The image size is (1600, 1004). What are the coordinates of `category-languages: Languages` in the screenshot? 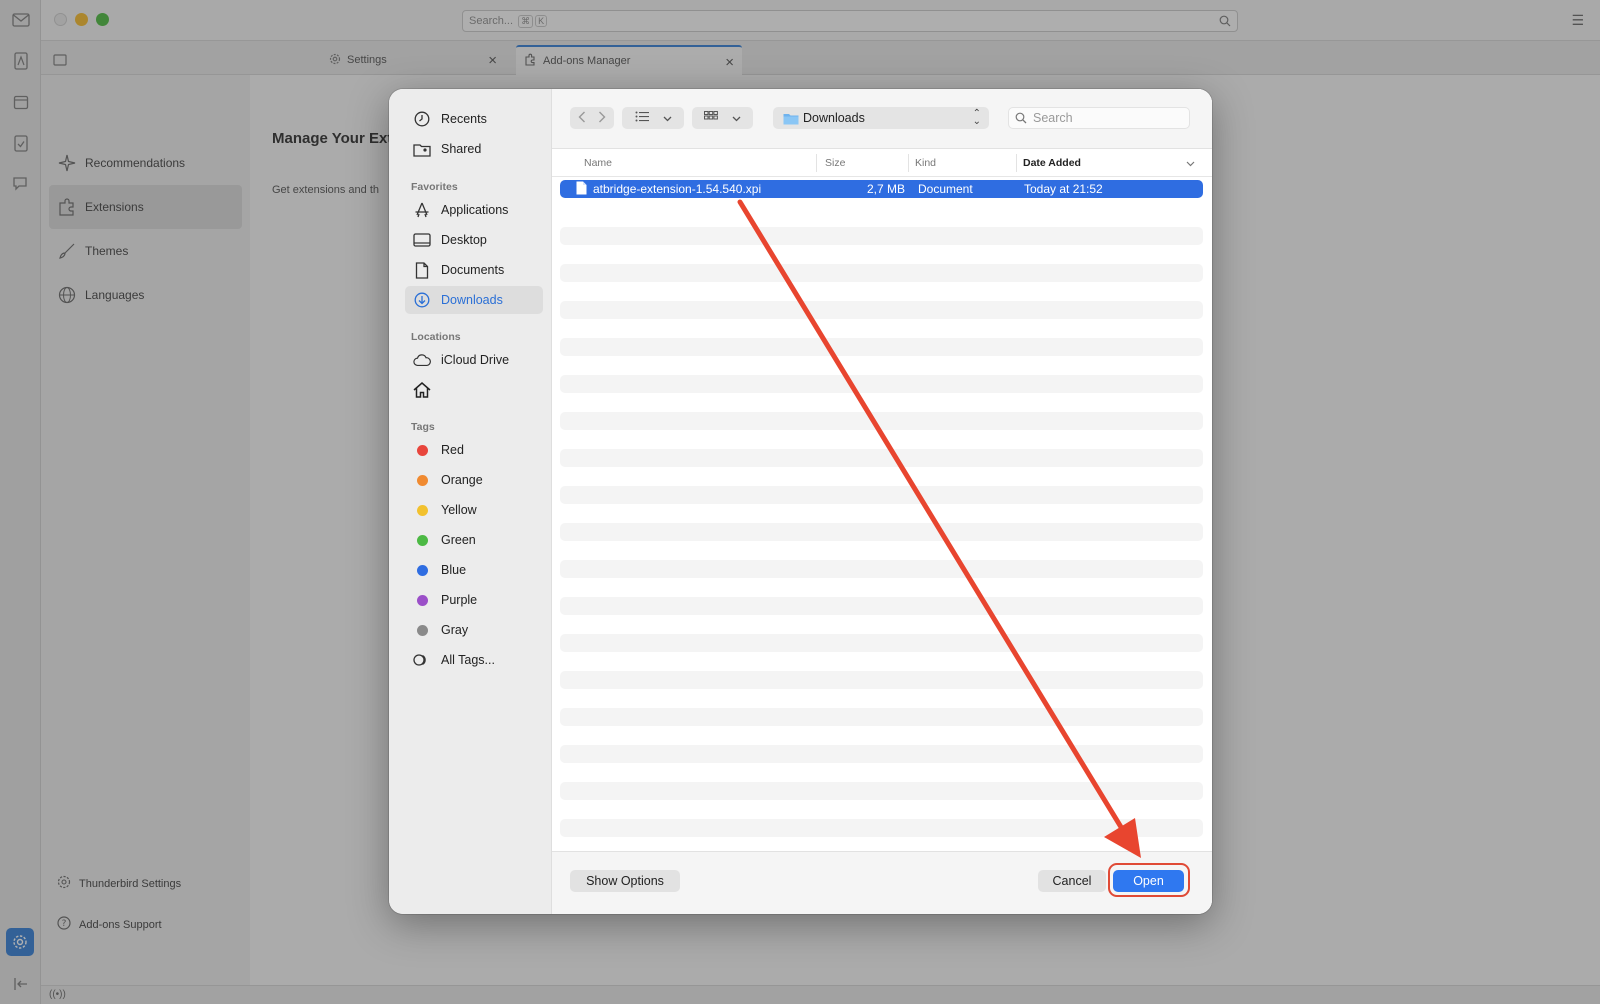 It's located at (145, 295).